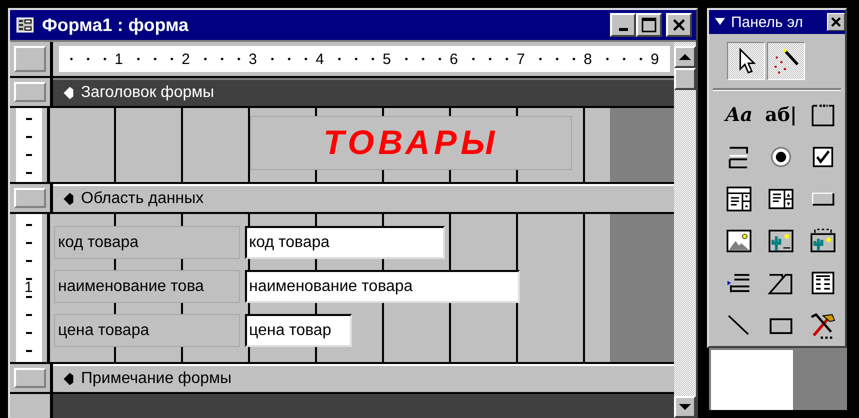 This screenshot has height=418, width=859. Describe the element at coordinates (30, 59) in the screenshot. I see `form-selector` at that location.